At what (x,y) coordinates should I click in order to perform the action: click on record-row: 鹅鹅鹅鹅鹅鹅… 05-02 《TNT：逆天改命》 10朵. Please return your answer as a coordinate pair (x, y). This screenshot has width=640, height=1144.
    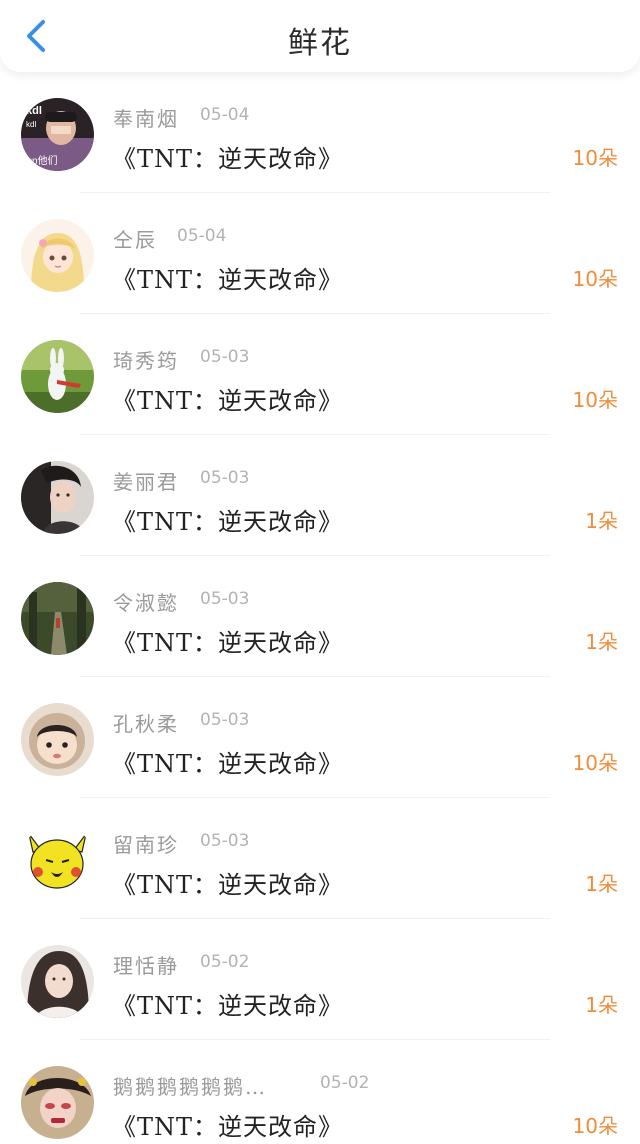
    Looking at the image, I should click on (320, 1092).